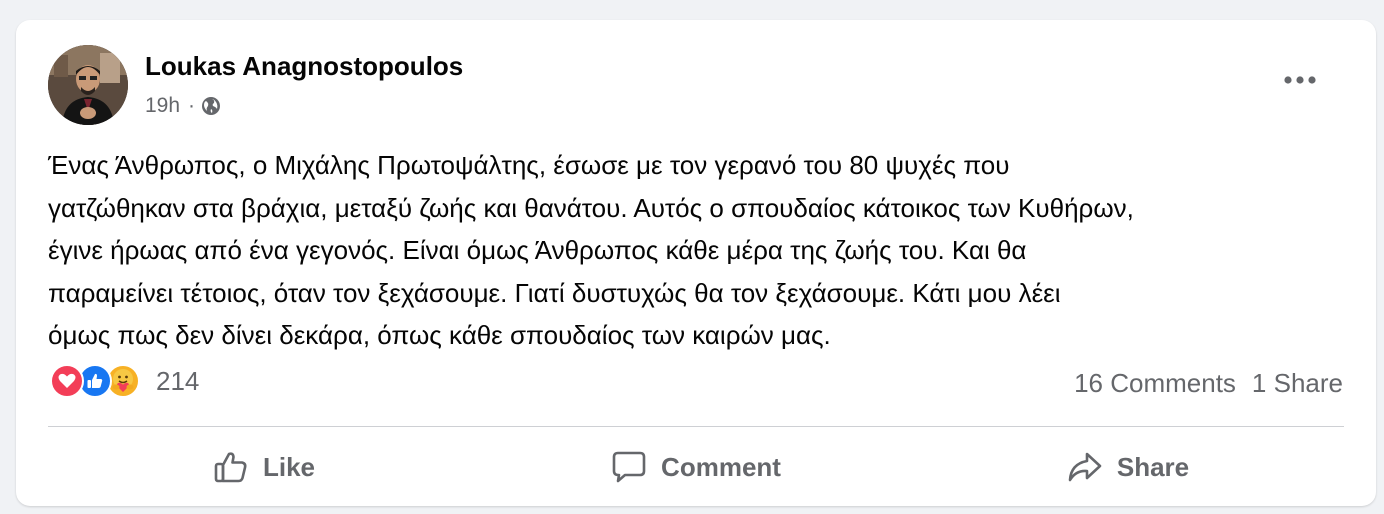 Image resolution: width=1384 pixels, height=514 pixels. I want to click on share-button: Share, so click(1128, 467).